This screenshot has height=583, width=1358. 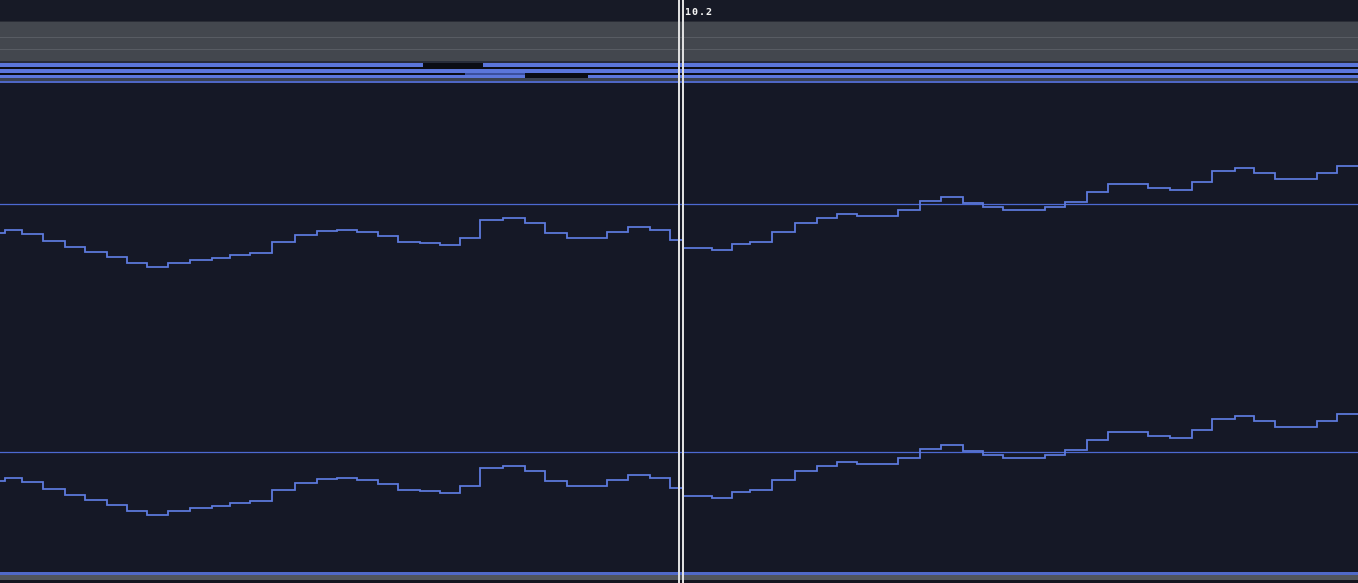 I want to click on playhead-cursor, so click(x=682, y=291).